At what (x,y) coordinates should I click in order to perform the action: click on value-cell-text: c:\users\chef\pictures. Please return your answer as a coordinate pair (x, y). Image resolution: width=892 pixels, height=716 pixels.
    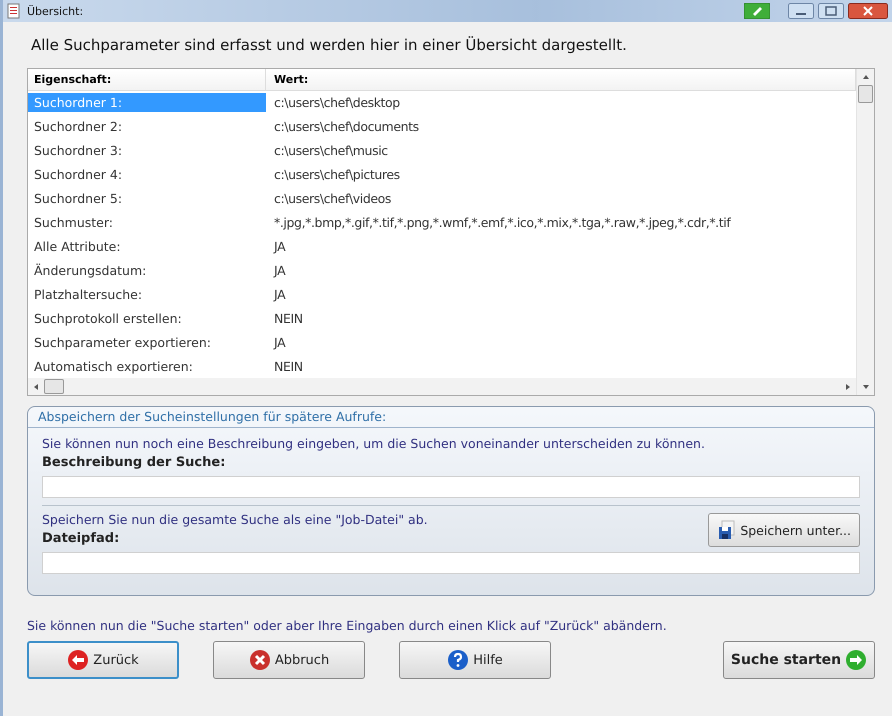
    Looking at the image, I should click on (337, 175).